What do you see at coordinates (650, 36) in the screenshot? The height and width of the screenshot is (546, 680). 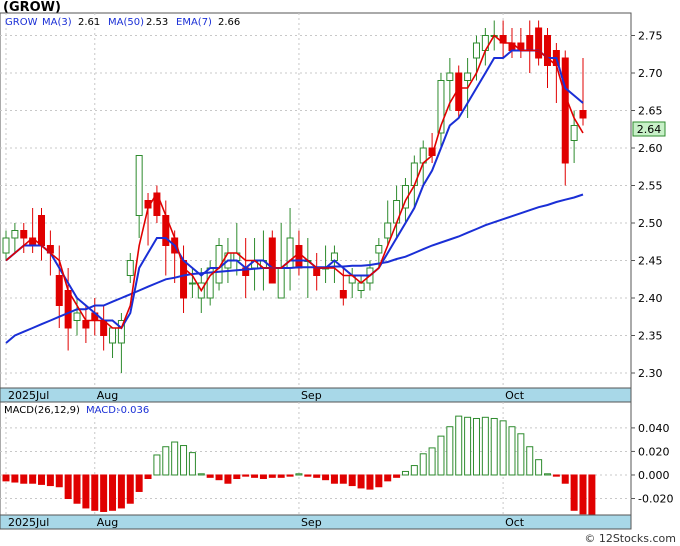 I see `price-tick-label: 2.75` at bounding box center [650, 36].